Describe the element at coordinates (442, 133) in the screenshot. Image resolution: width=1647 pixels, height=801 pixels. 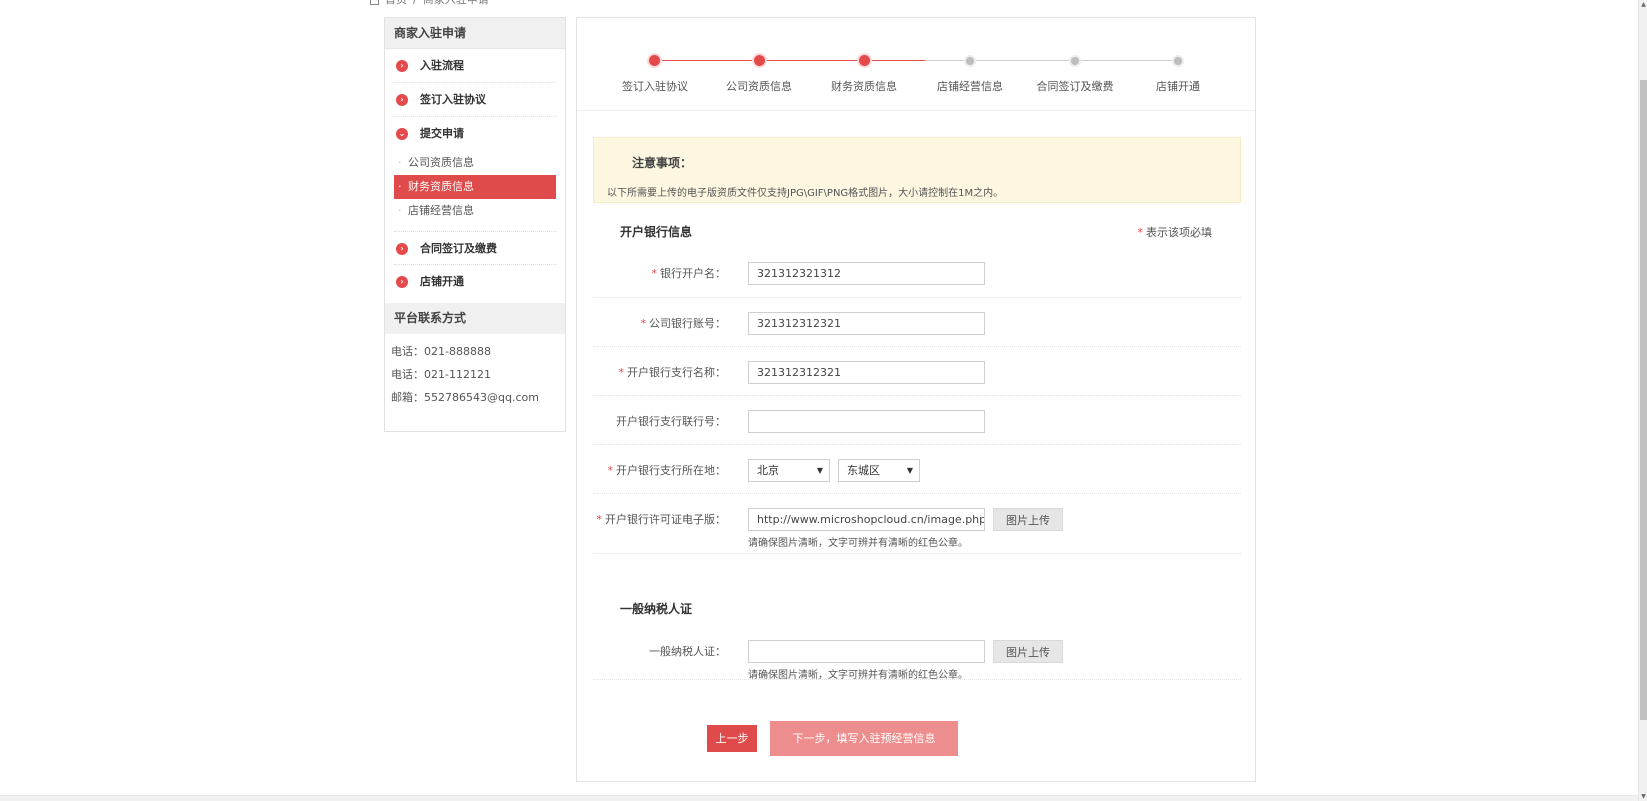
I see `sidebar-step-label: 提交申请` at that location.